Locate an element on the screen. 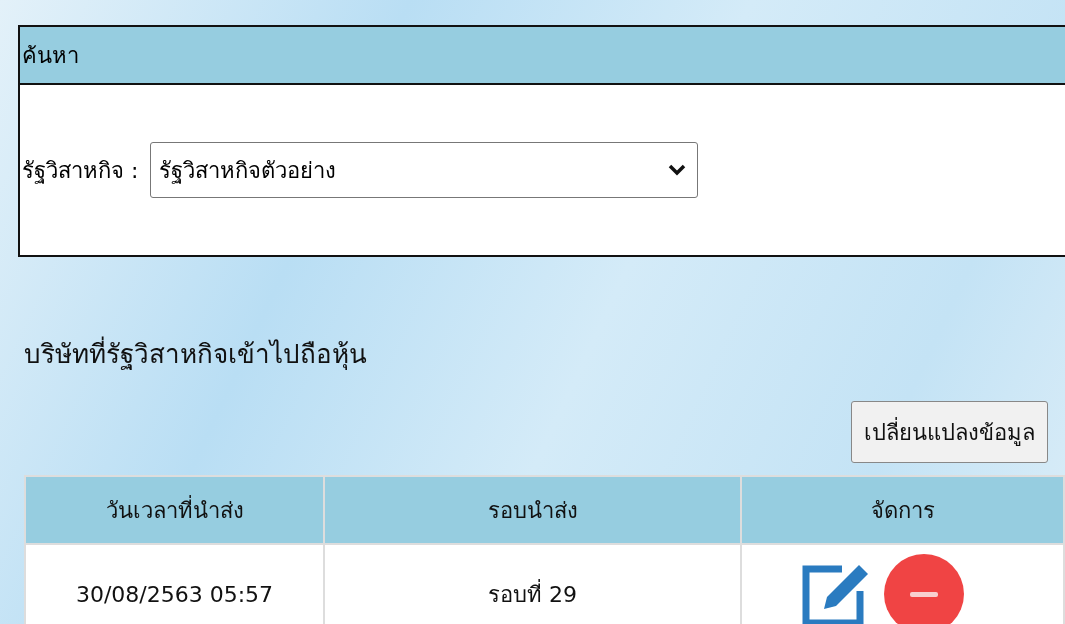 The height and width of the screenshot is (624, 1065). chevron-down-icon is located at coordinates (677, 170).